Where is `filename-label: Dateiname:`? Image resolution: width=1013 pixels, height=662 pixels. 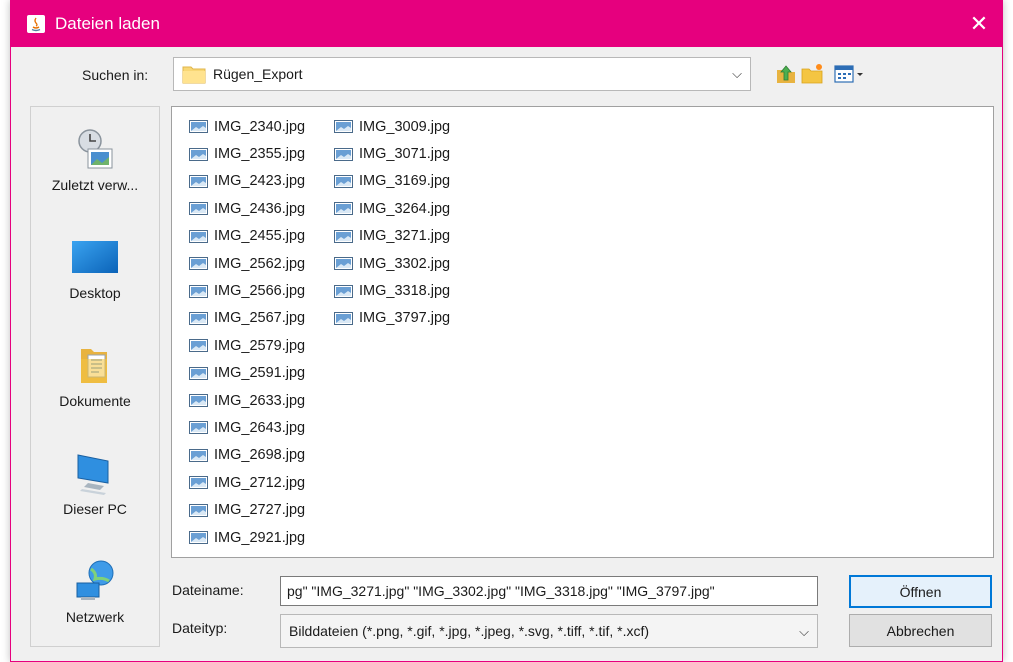 filename-label: Dateiname: is located at coordinates (208, 590).